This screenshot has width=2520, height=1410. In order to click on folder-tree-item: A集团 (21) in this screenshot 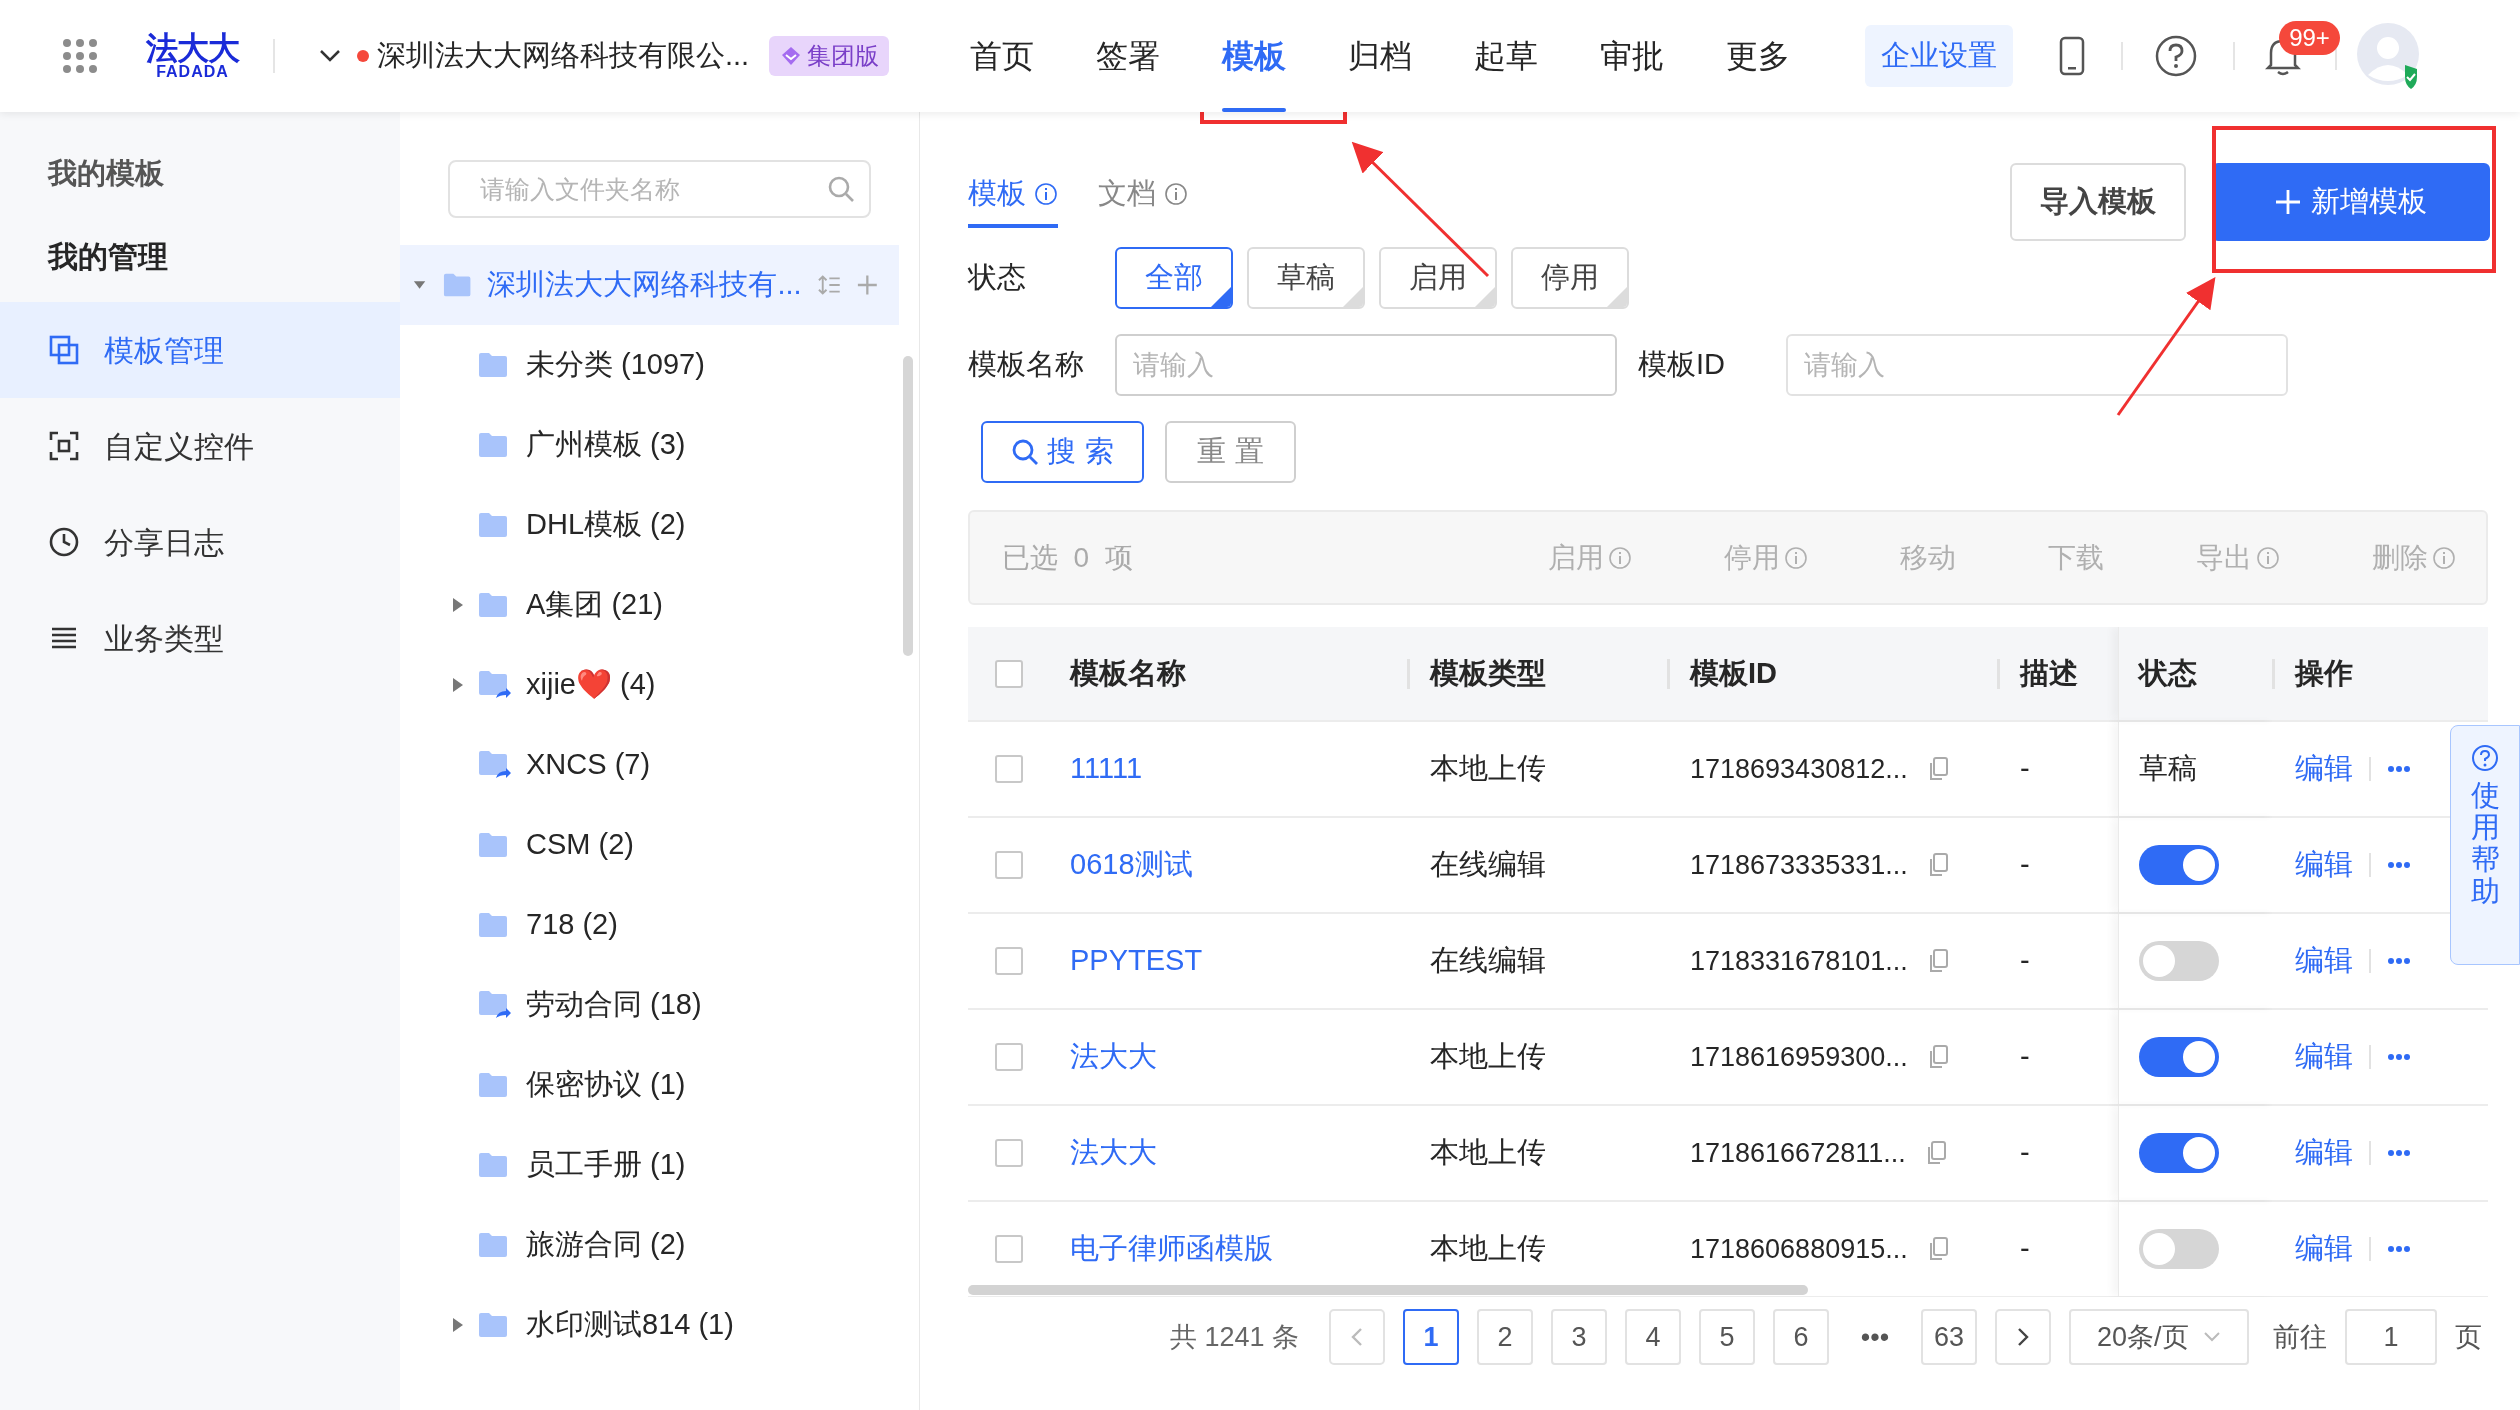, I will do `click(649, 605)`.